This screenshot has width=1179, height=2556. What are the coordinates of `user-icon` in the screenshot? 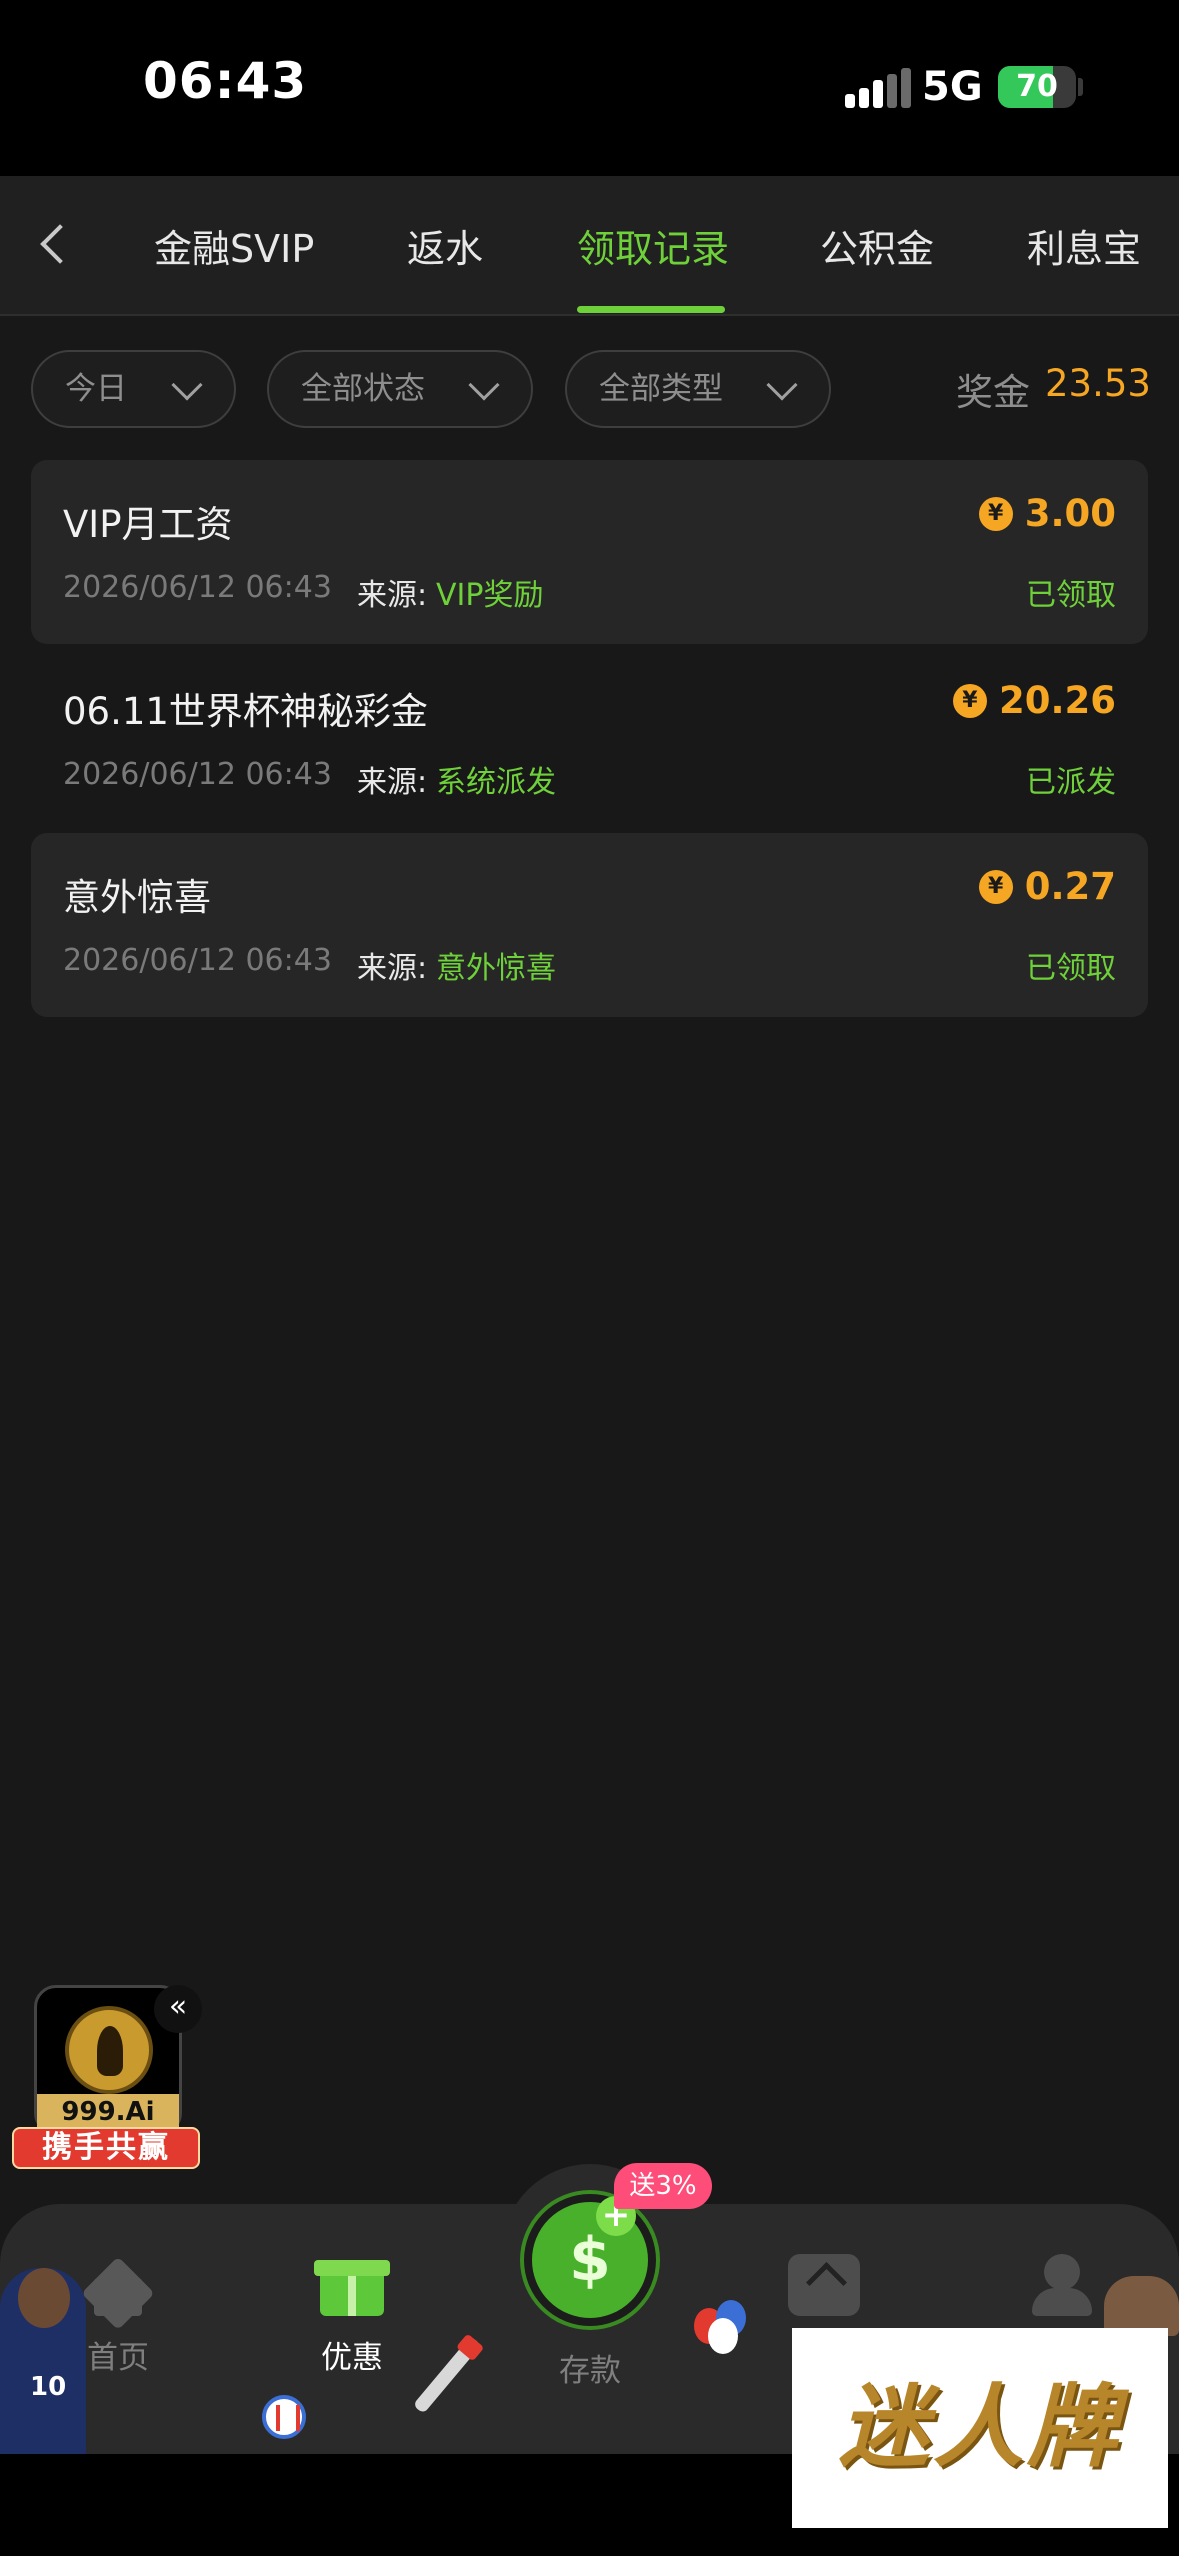 It's located at (1062, 2285).